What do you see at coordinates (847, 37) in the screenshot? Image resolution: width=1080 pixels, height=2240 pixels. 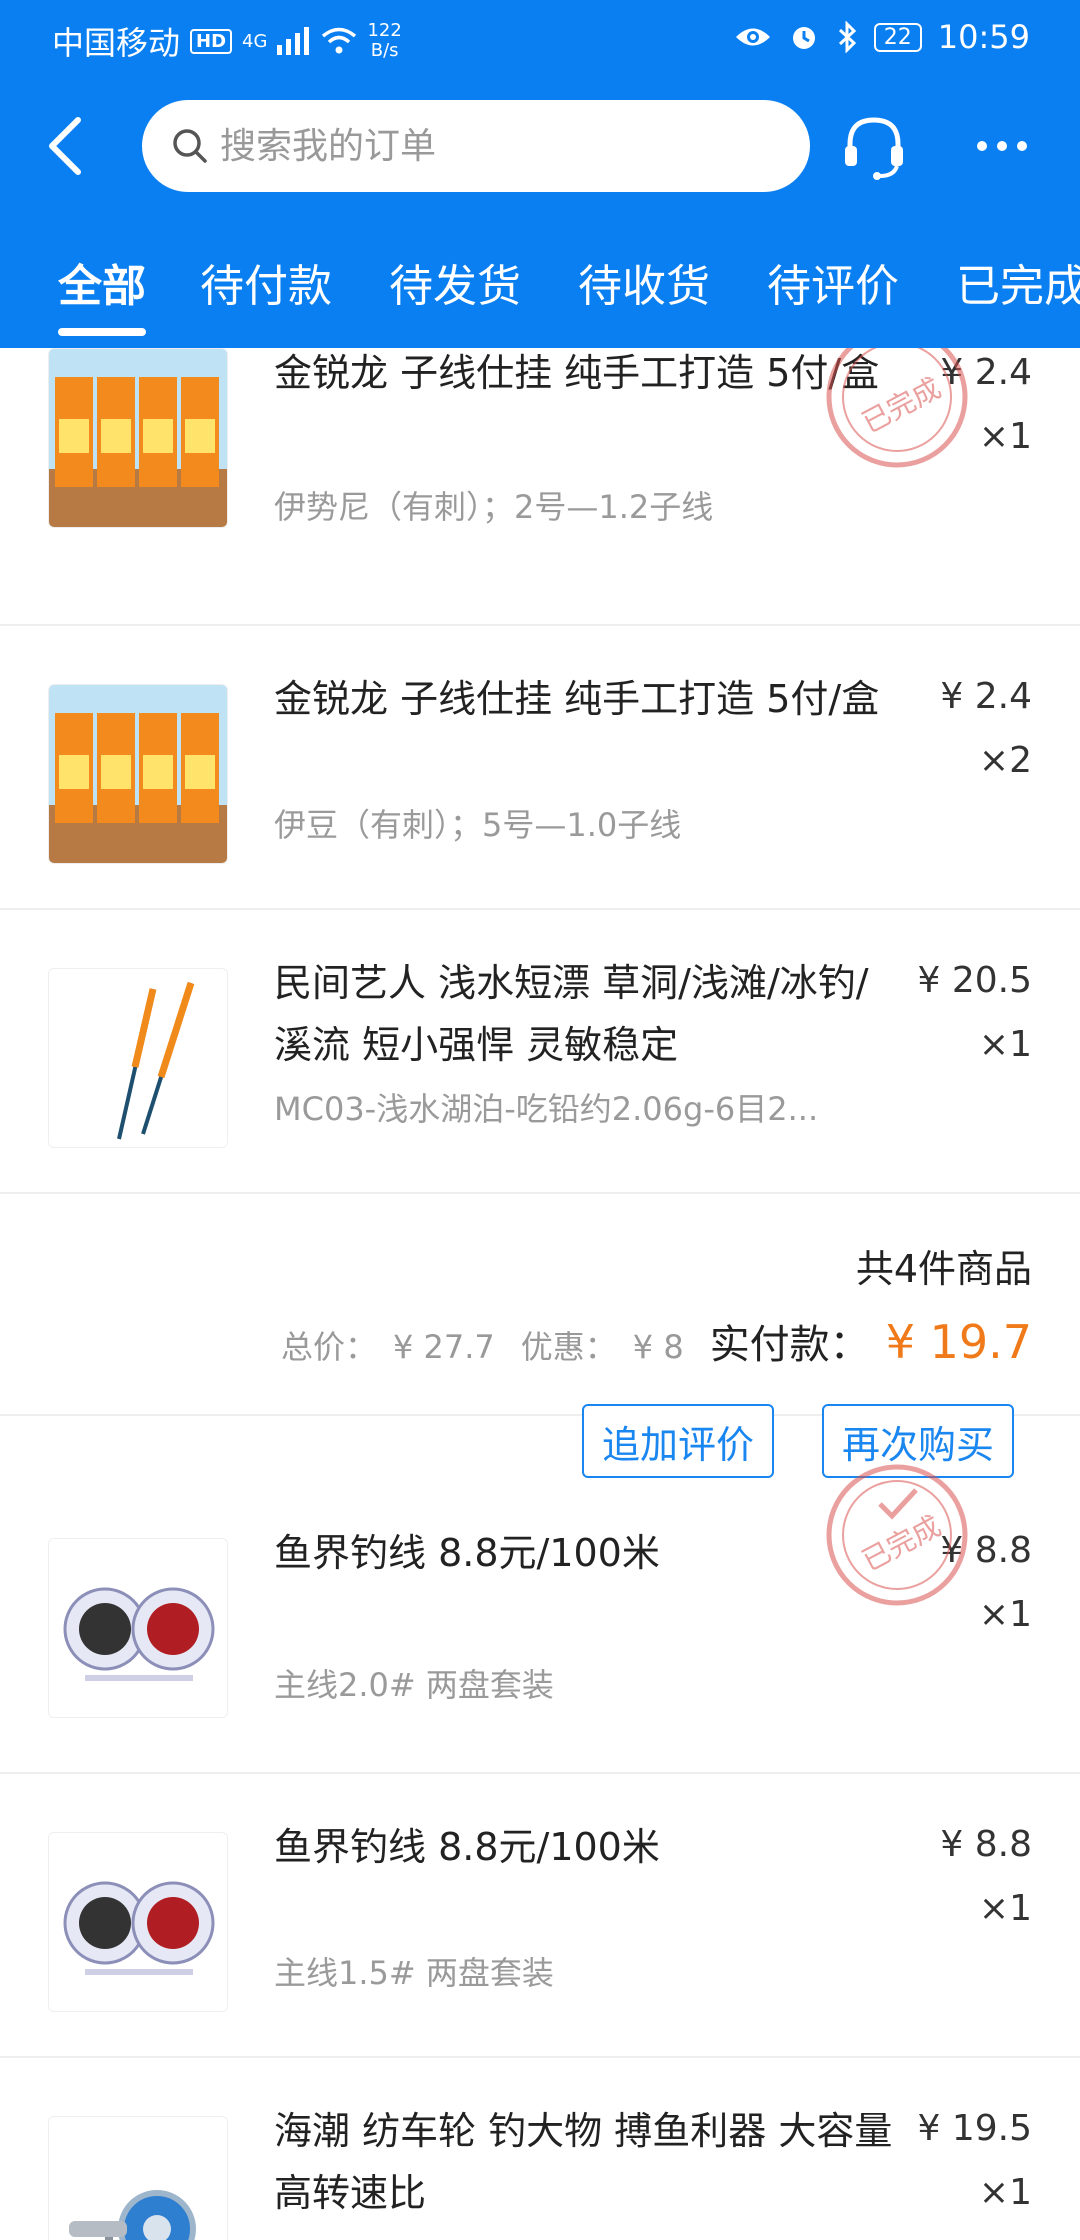 I see `bluetooth-icon` at bounding box center [847, 37].